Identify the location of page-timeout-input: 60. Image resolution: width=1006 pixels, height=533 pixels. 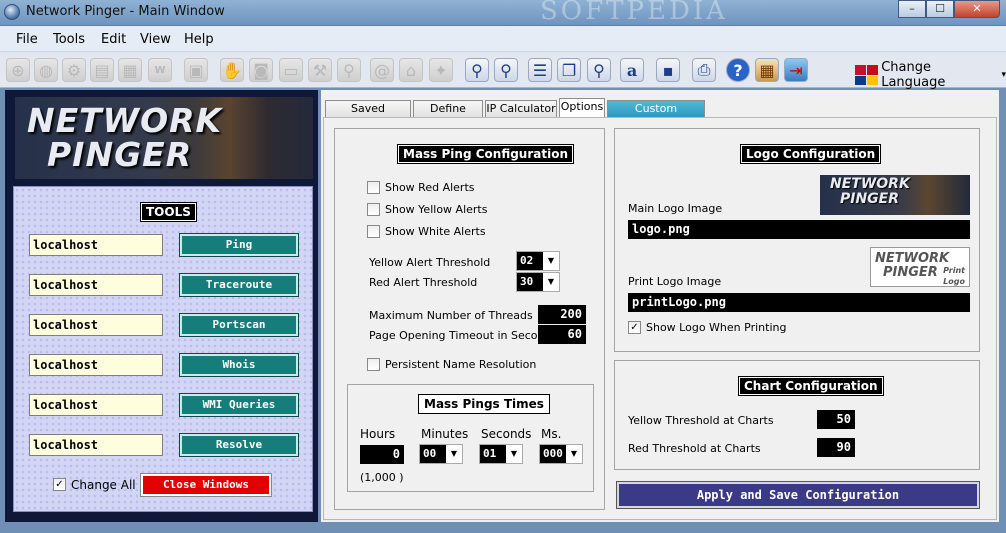
(562, 334).